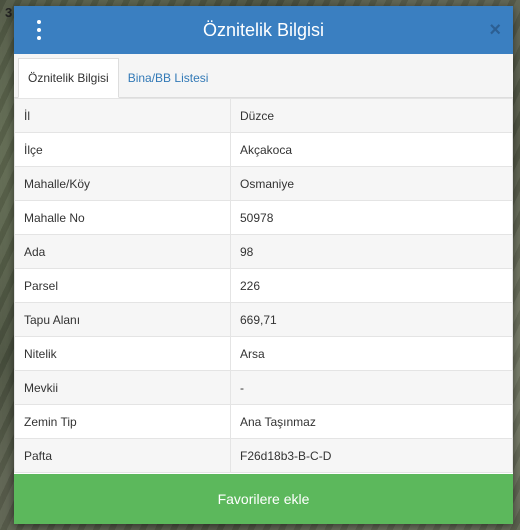  I want to click on row-value: Ana Taşınmaz, so click(371, 421).